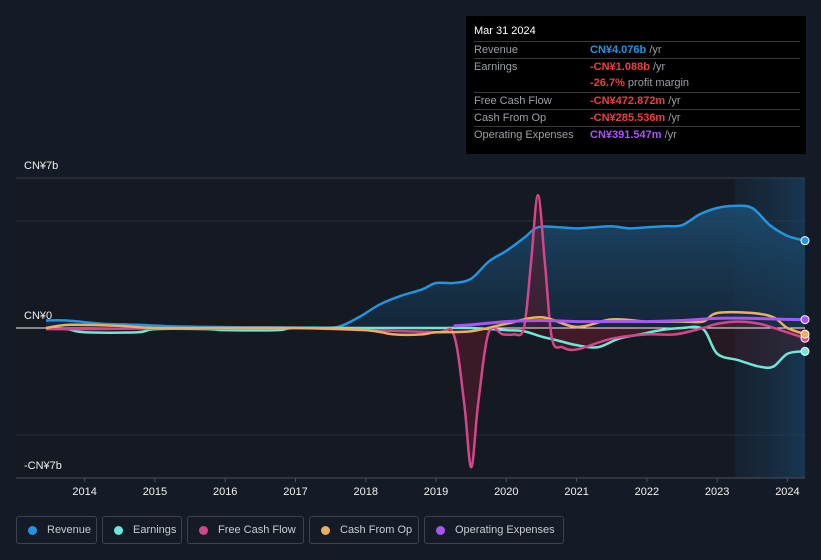 The image size is (821, 560). What do you see at coordinates (496, 50) in the screenshot?
I see `tooltip-row-label: Revenue` at bounding box center [496, 50].